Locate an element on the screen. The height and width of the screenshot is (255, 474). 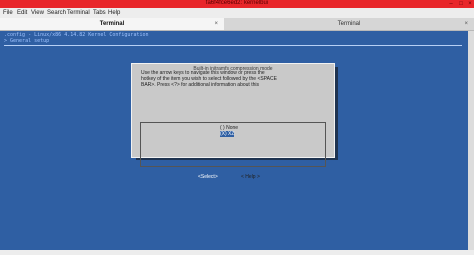
section-breadcrumb: > General setup is located at coordinates (27, 41).